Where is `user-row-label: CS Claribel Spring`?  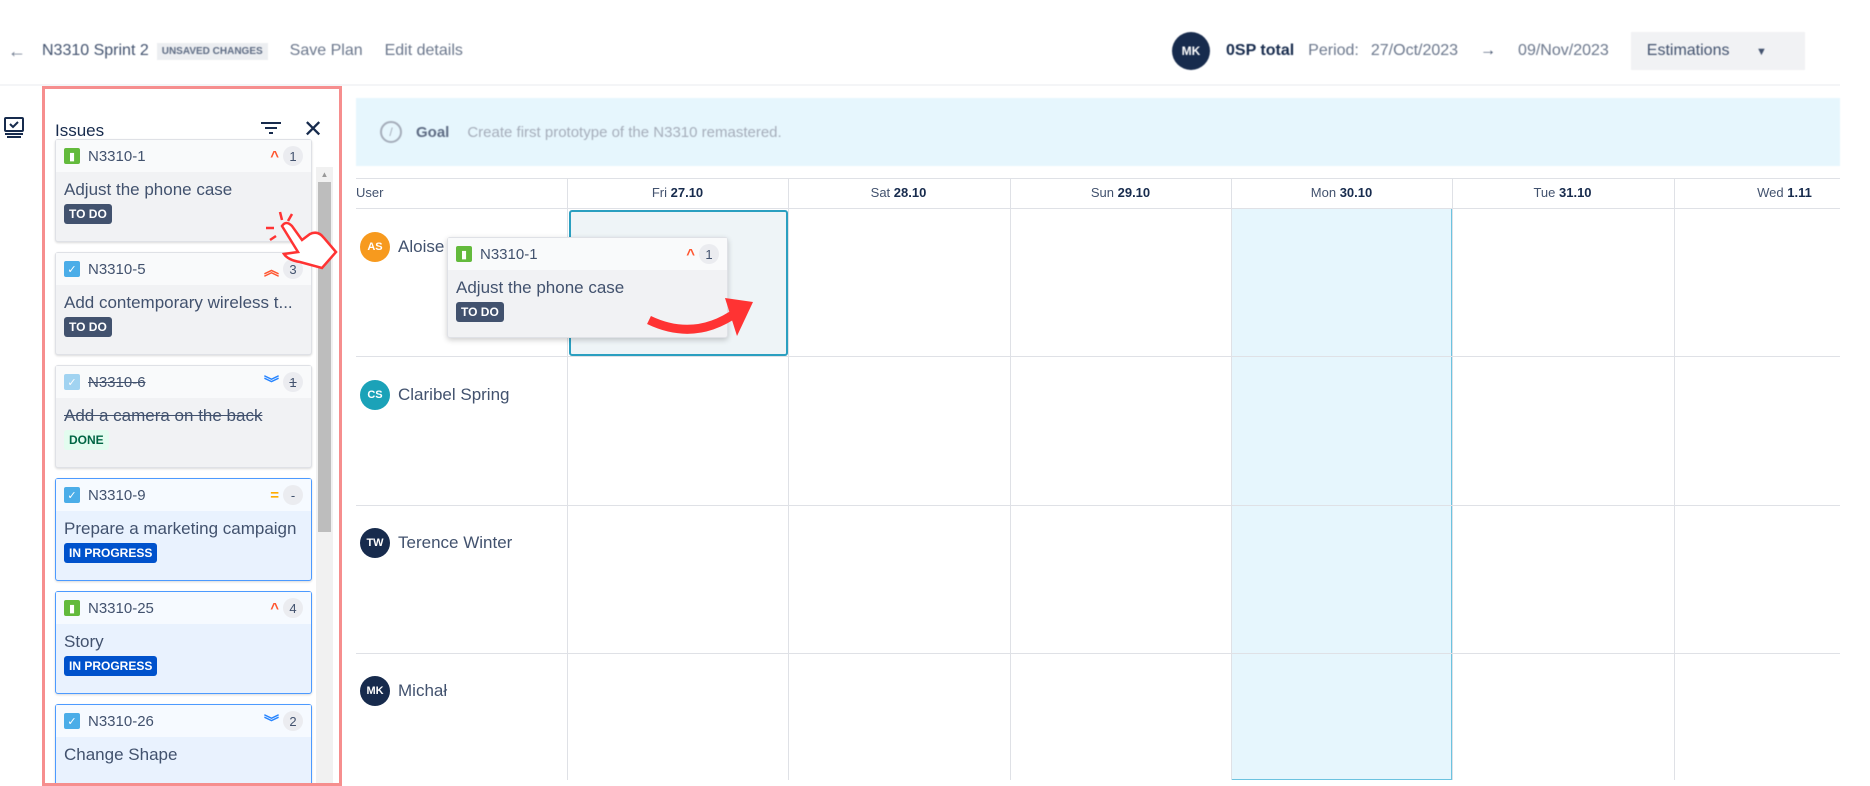 user-row-label: CS Claribel Spring is located at coordinates (435, 395).